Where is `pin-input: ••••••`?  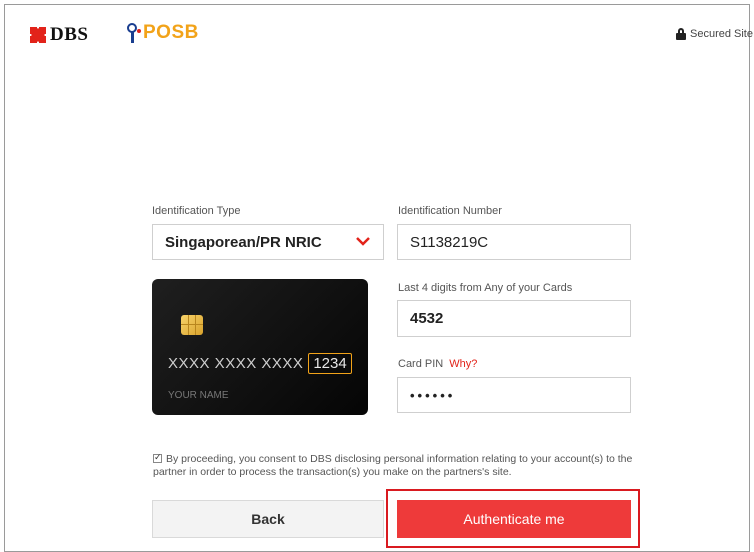 pin-input: •••••• is located at coordinates (514, 395).